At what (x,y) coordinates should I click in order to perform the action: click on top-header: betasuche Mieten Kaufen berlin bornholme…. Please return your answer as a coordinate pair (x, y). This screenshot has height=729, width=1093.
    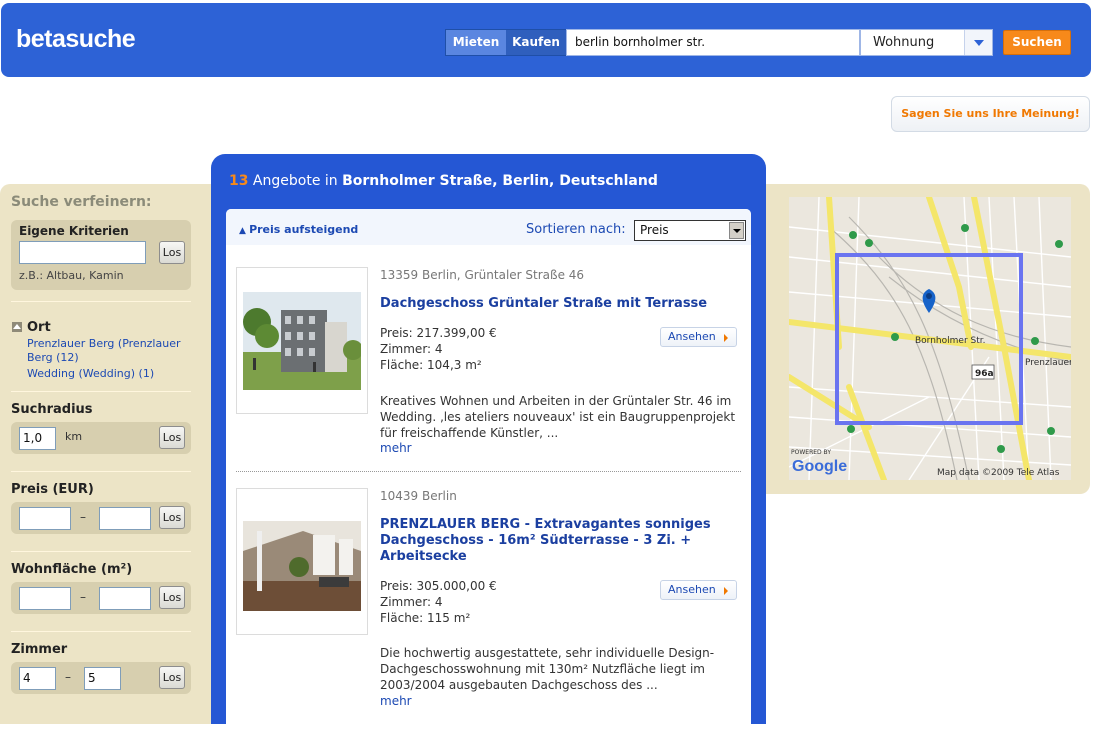
    Looking at the image, I should click on (546, 40).